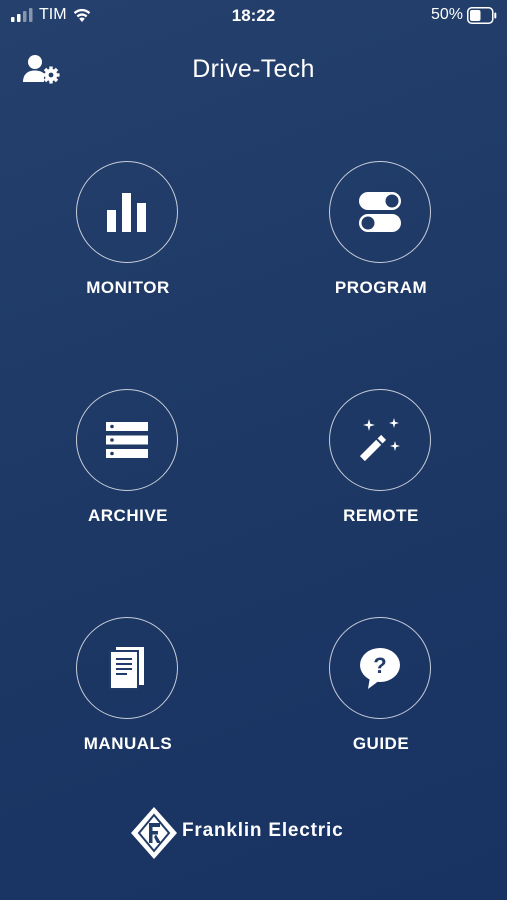 This screenshot has width=507, height=900. I want to click on franklin-electric-logo: Franklin Electric, so click(260, 833).